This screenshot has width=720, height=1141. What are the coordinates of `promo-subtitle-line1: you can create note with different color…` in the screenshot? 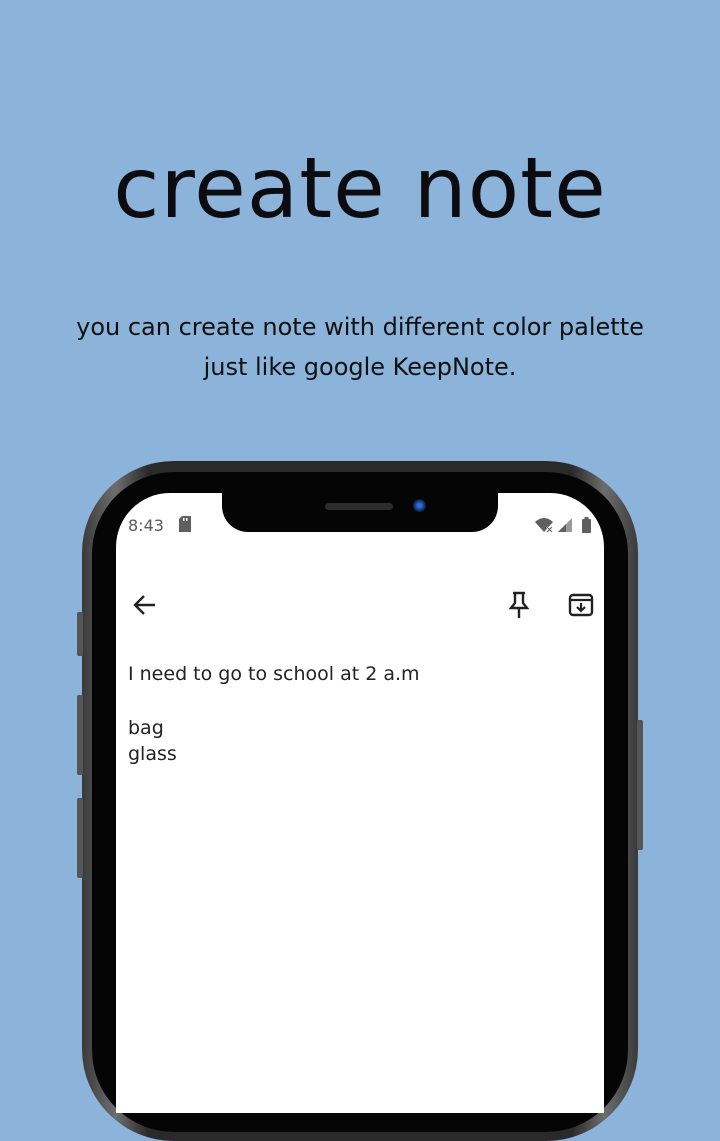 It's located at (360, 327).